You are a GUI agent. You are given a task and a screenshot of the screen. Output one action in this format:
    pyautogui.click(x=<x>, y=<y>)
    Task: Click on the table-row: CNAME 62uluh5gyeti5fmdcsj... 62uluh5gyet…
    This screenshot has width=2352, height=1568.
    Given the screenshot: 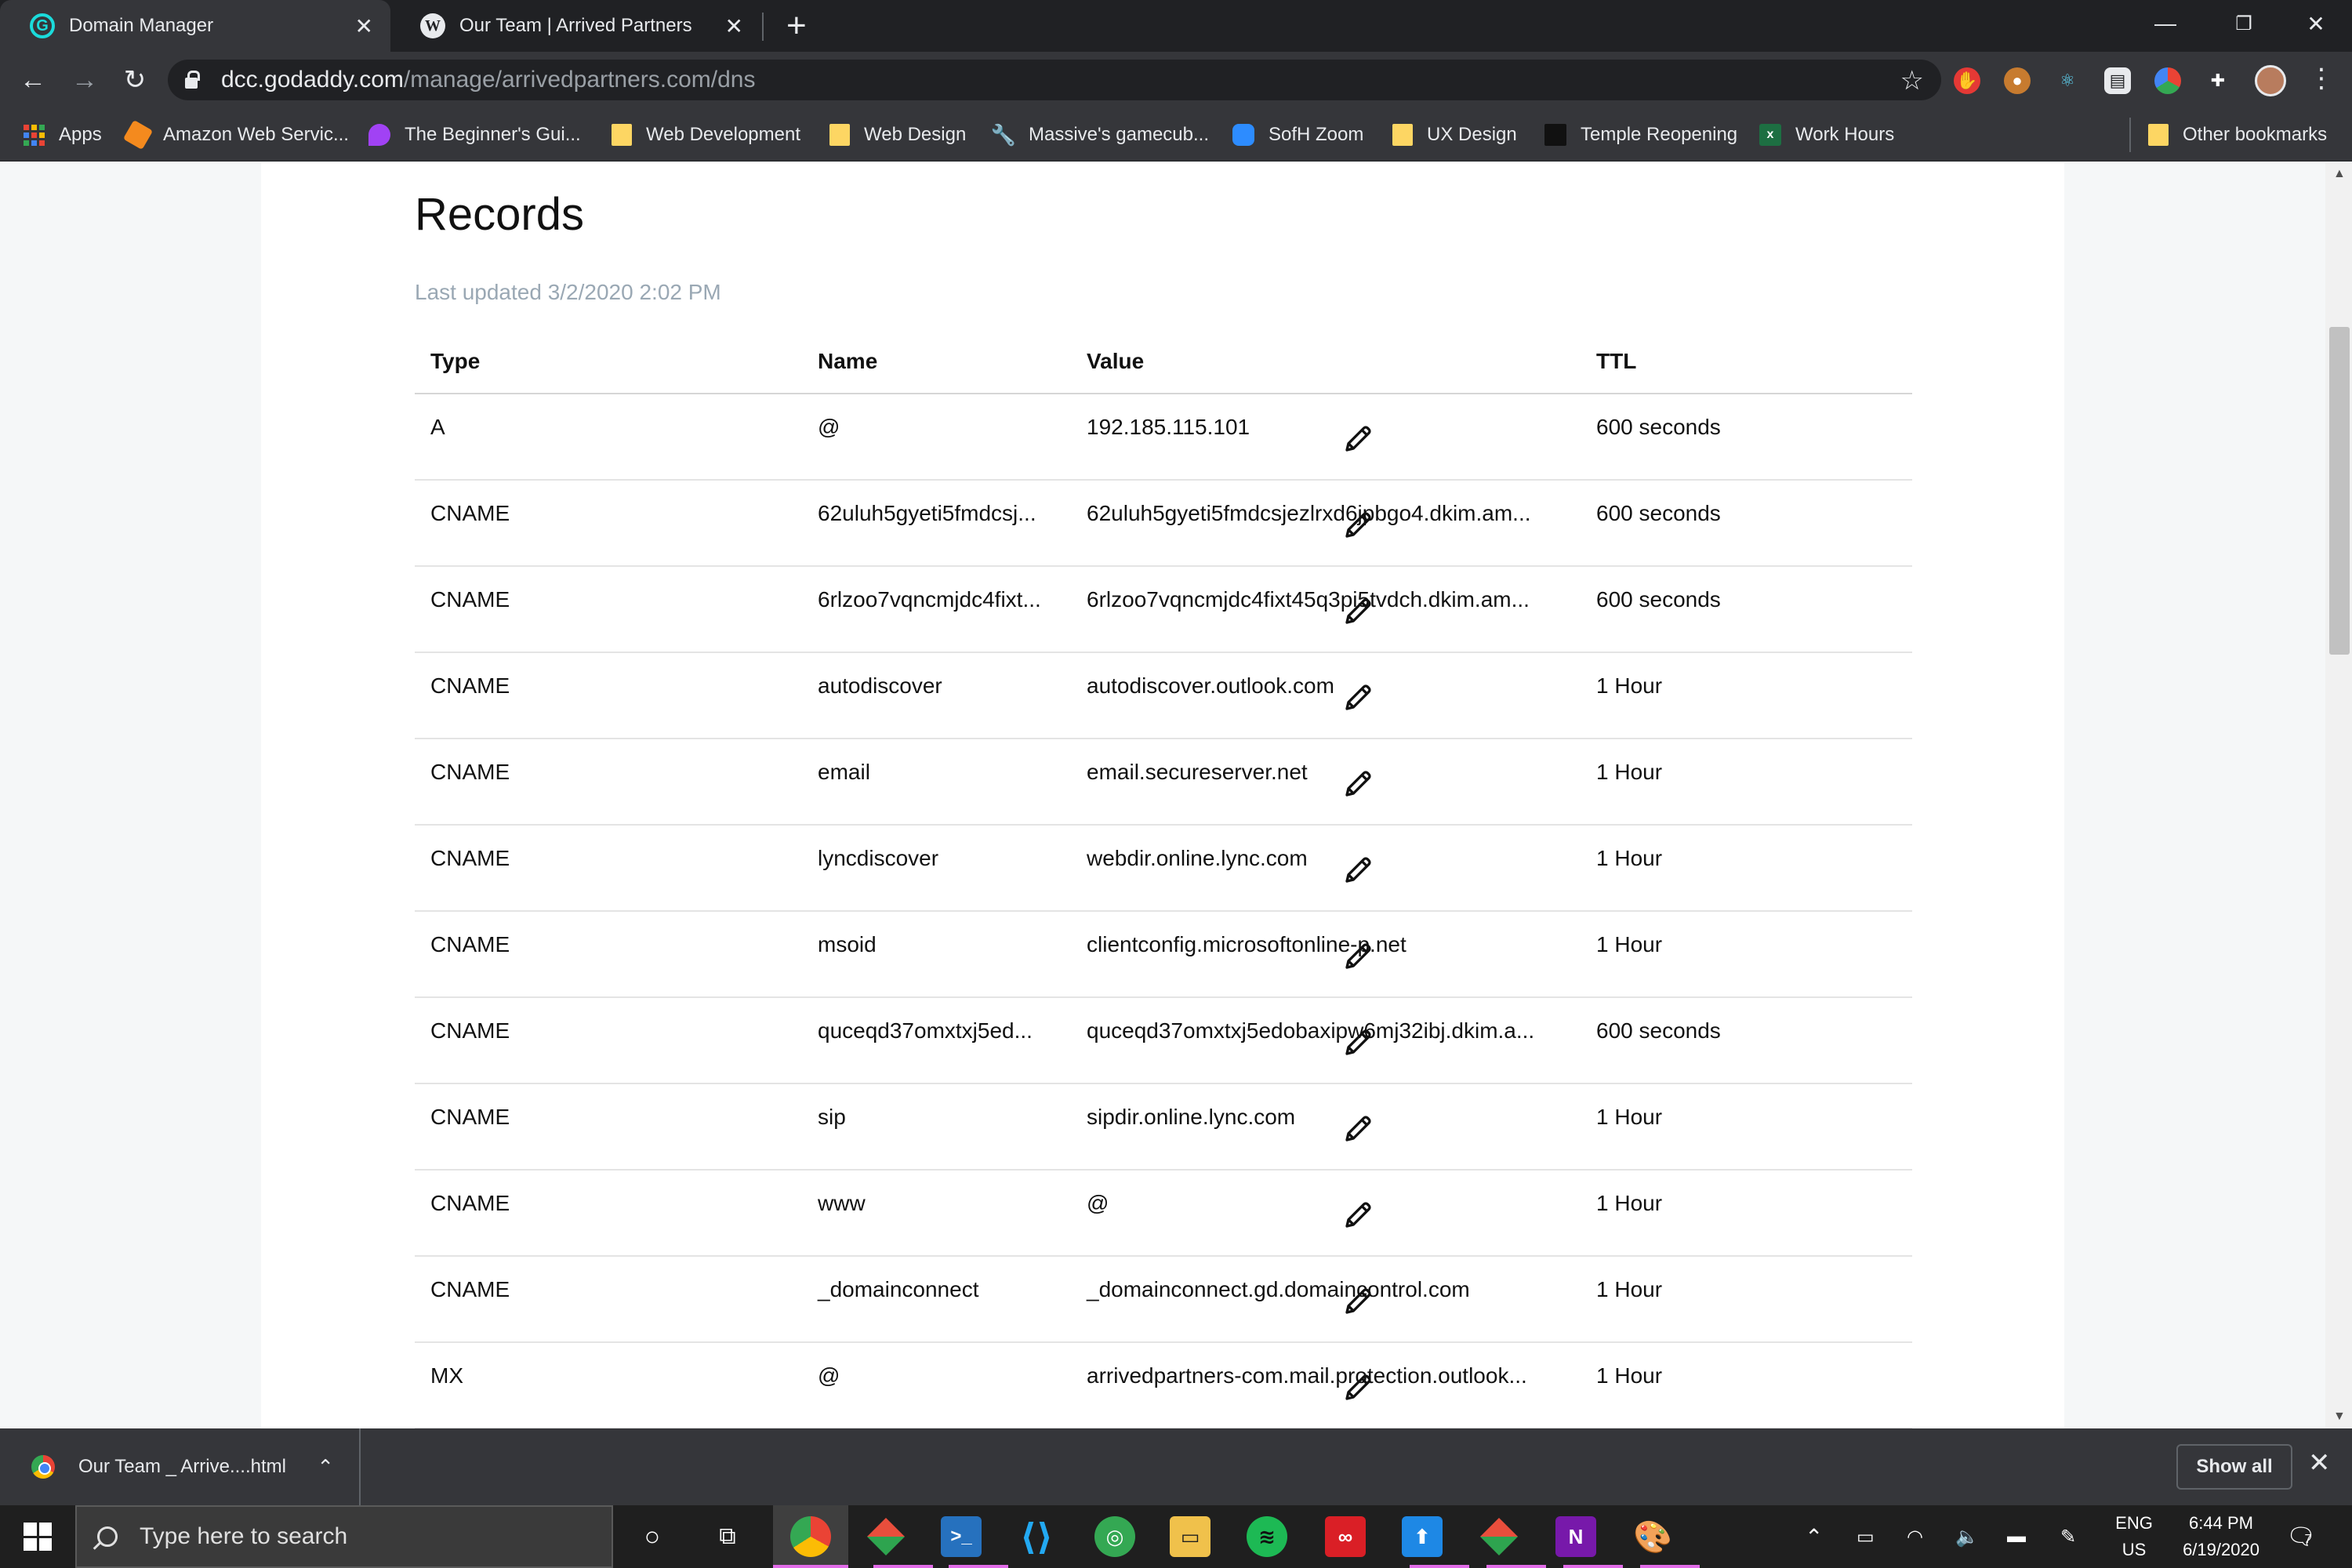 What is the action you would take?
    pyautogui.click(x=1163, y=524)
    